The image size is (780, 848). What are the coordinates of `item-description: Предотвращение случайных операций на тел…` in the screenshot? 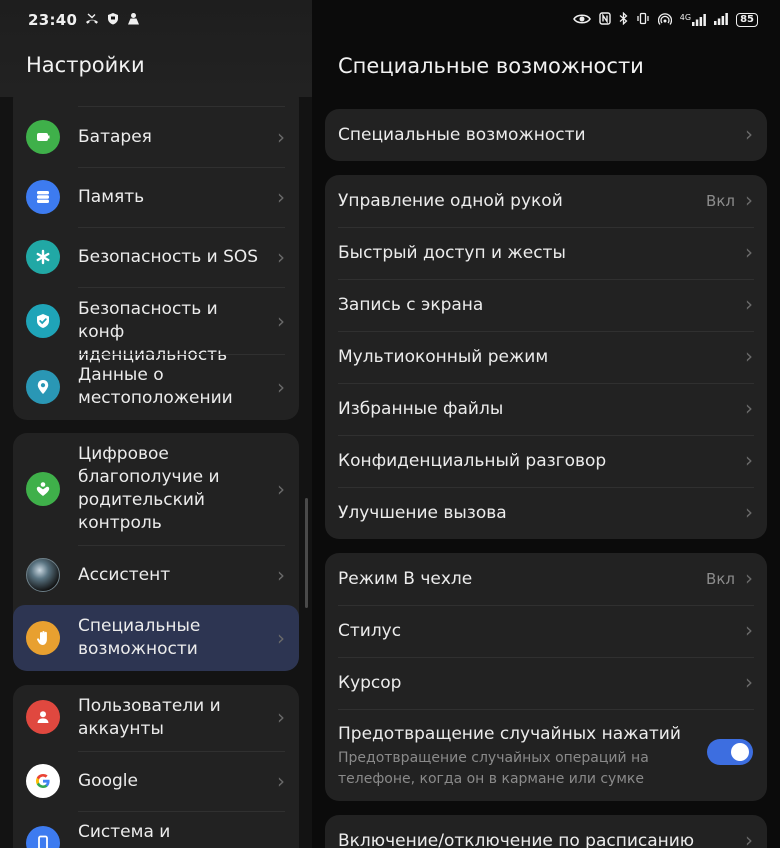 It's located at (493, 768).